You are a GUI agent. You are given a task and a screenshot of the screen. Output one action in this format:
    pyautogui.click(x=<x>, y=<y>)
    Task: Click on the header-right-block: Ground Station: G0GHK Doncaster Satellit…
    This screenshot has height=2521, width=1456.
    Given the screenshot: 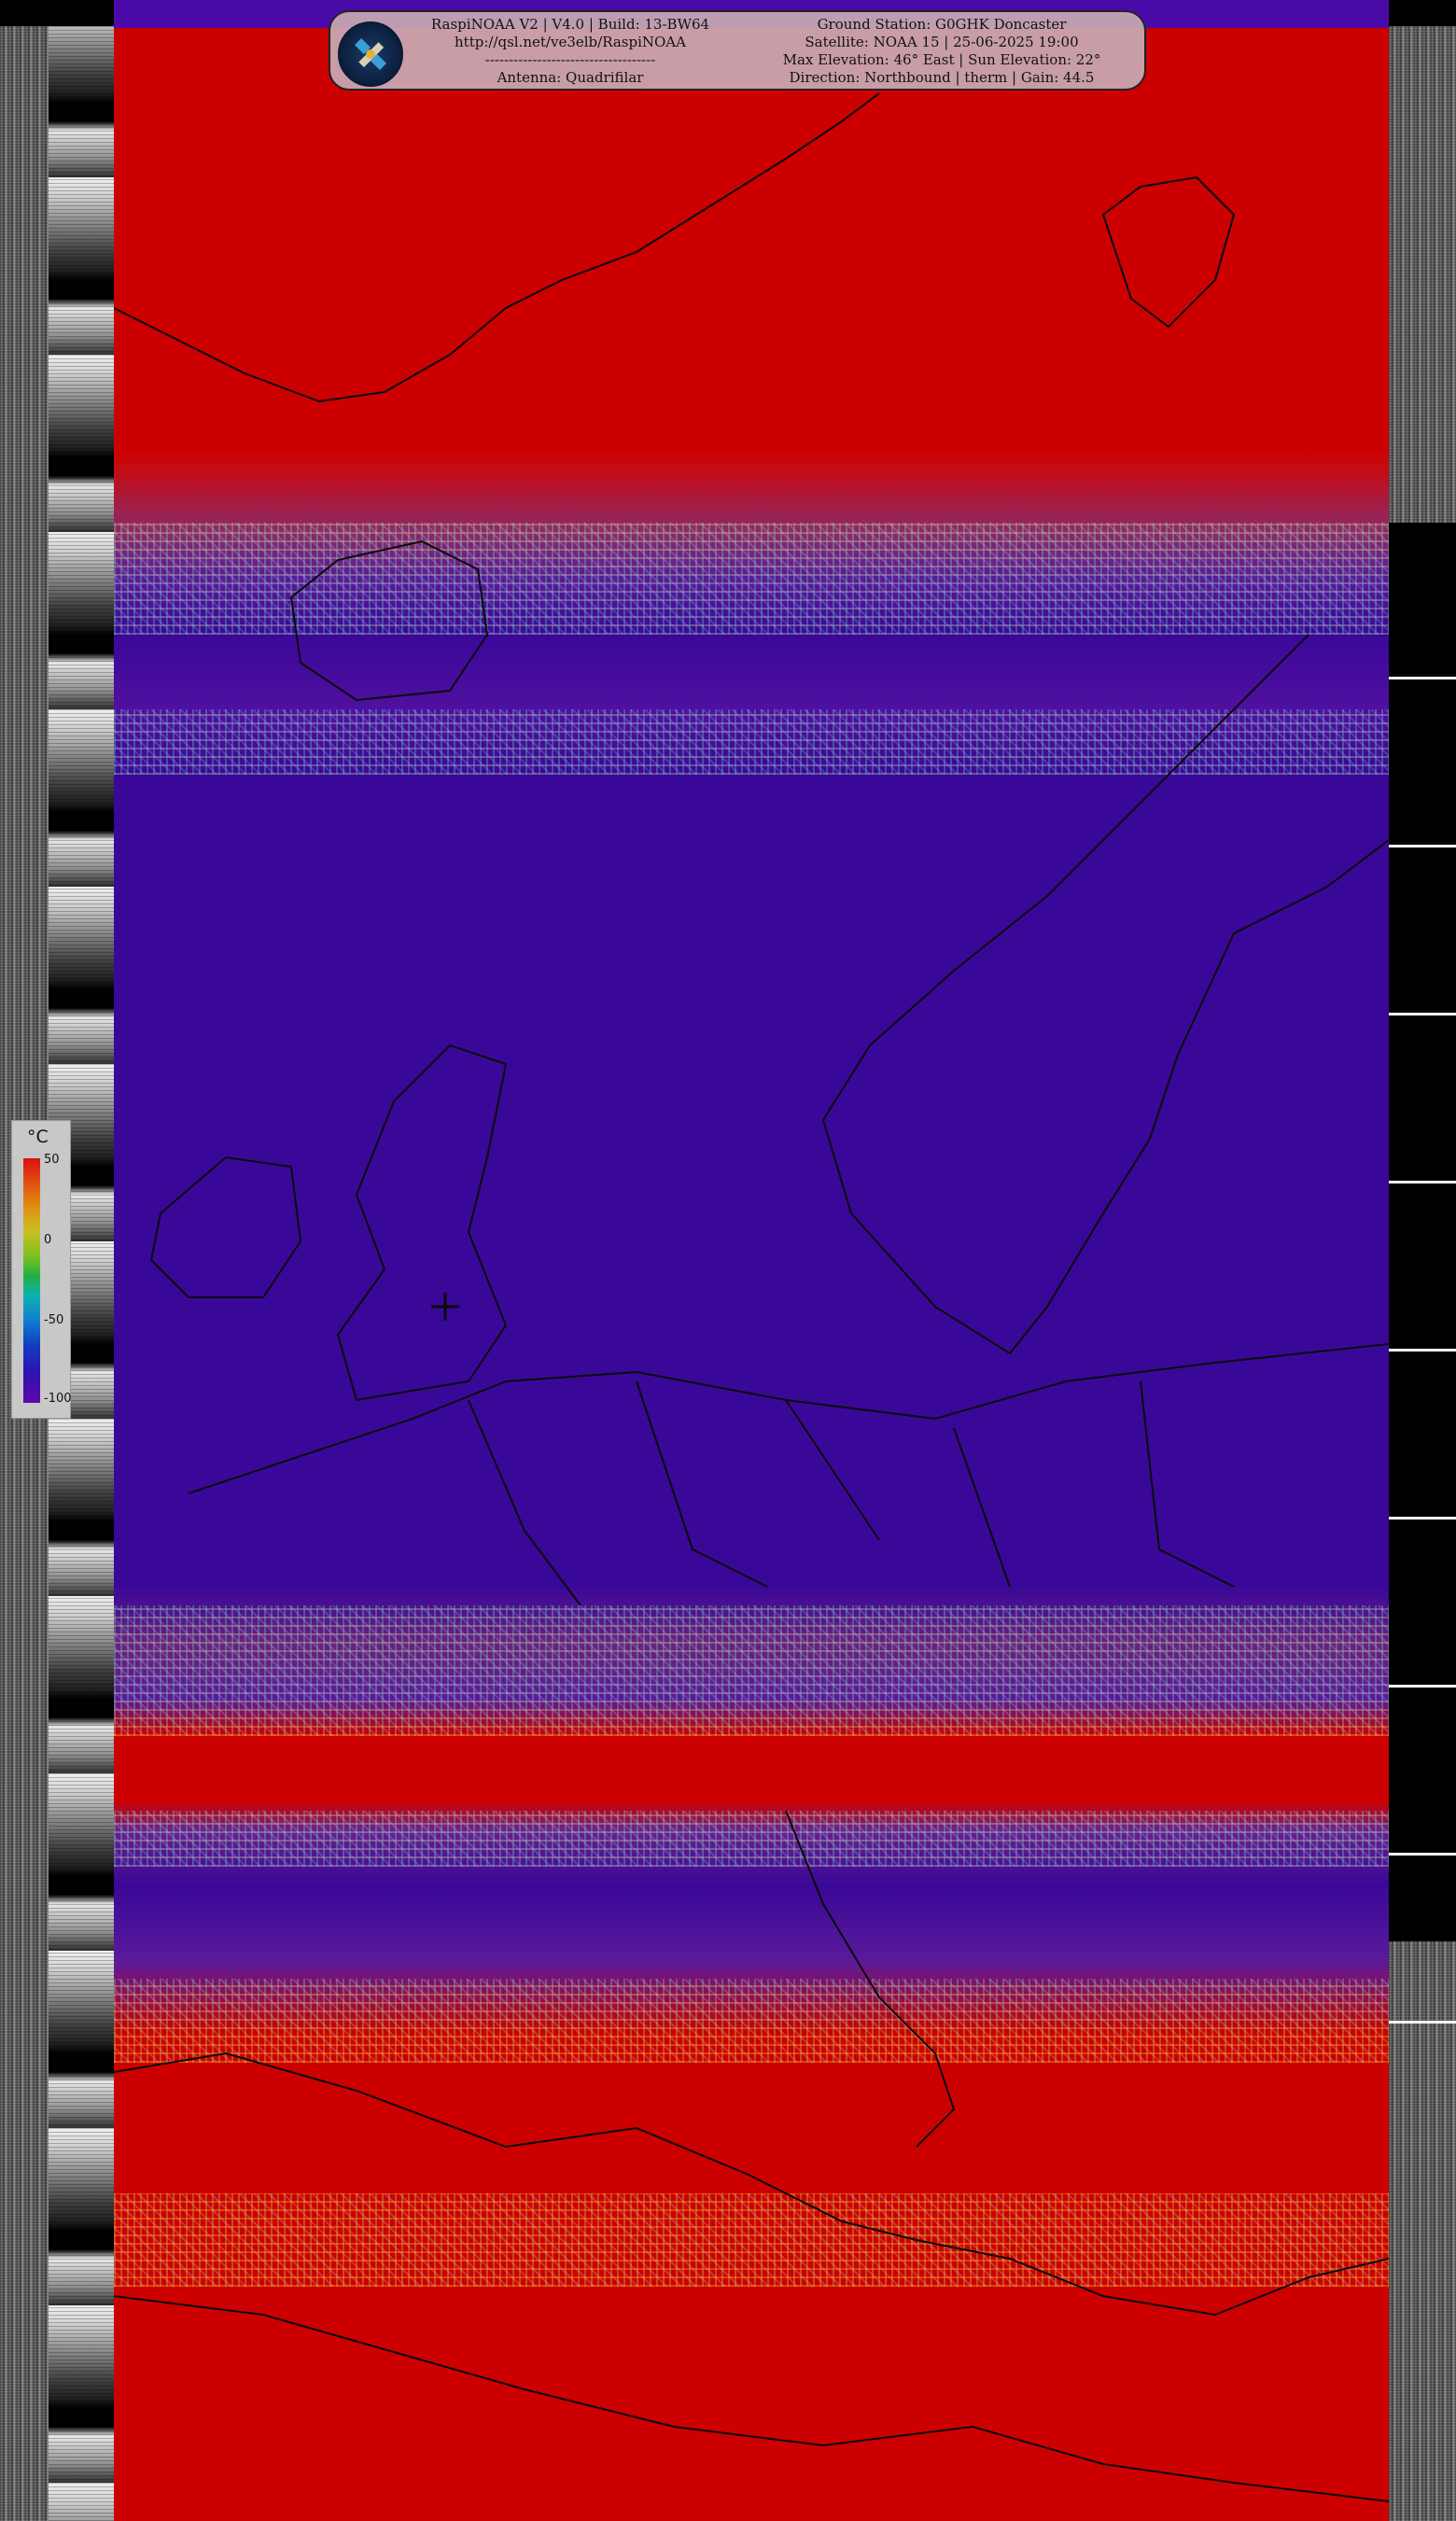 What is the action you would take?
    pyautogui.click(x=941, y=51)
    